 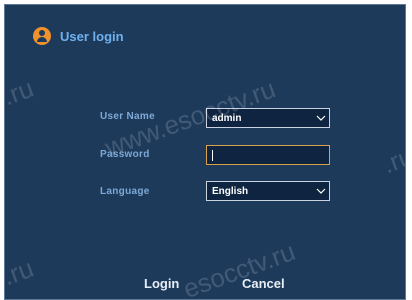 I want to click on dialog-header: User login, so click(x=78, y=36).